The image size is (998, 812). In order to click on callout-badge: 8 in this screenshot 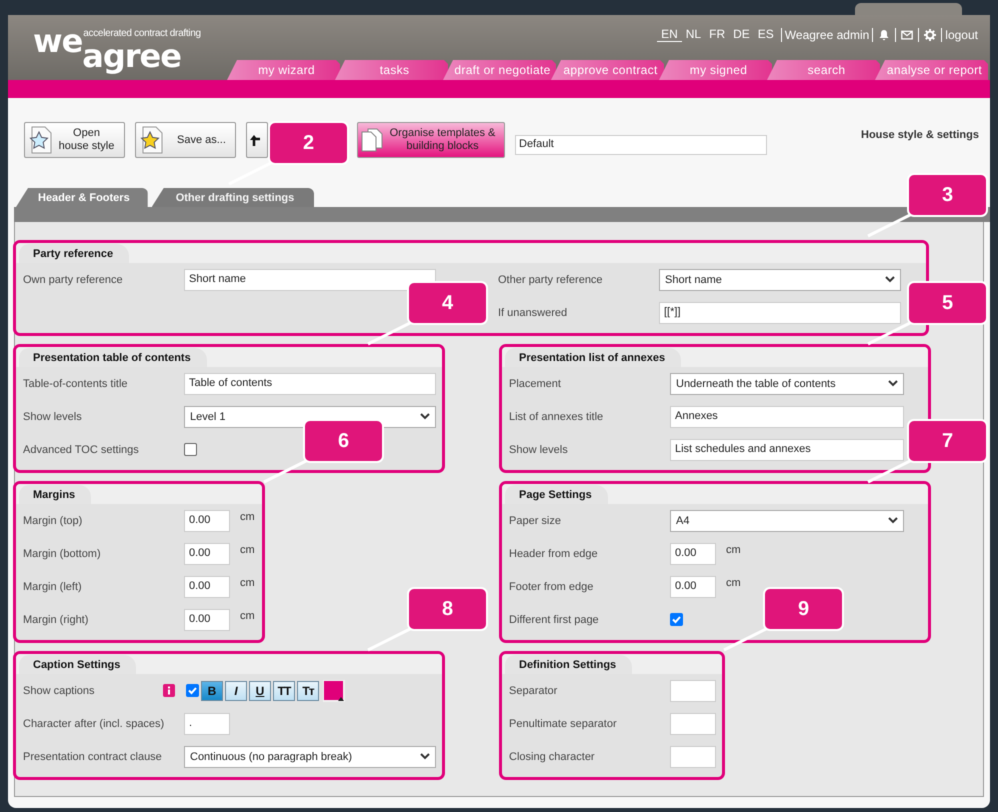, I will do `click(447, 609)`.